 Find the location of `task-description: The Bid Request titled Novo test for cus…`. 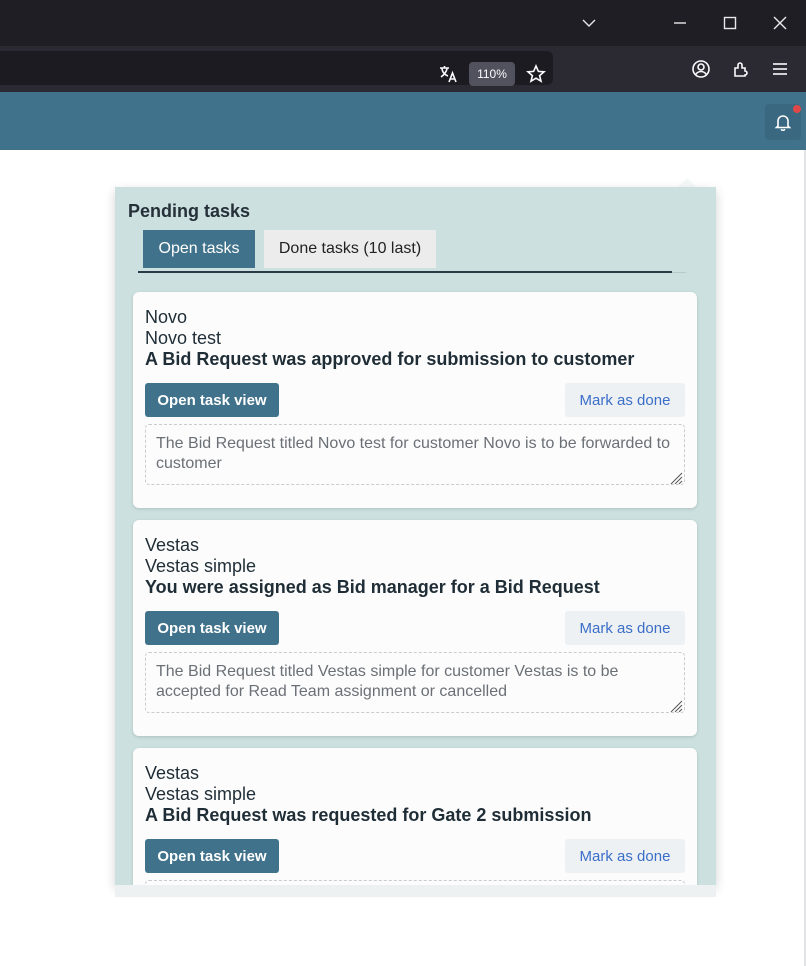

task-description: The Bid Request titled Novo test for cus… is located at coordinates (415, 454).